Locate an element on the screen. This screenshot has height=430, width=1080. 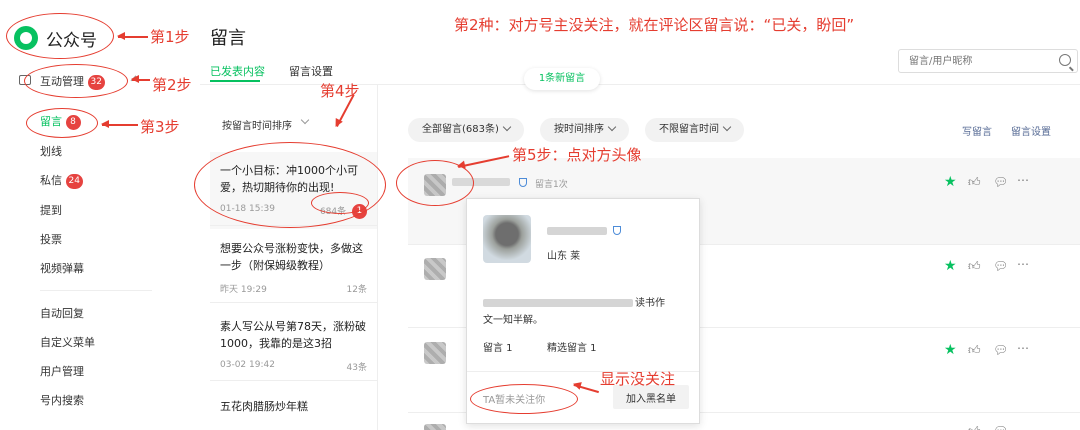
article-title: 素人写公从号第78天，涨粉破1000，我靠的是这3招 is located at coordinates (293, 335).